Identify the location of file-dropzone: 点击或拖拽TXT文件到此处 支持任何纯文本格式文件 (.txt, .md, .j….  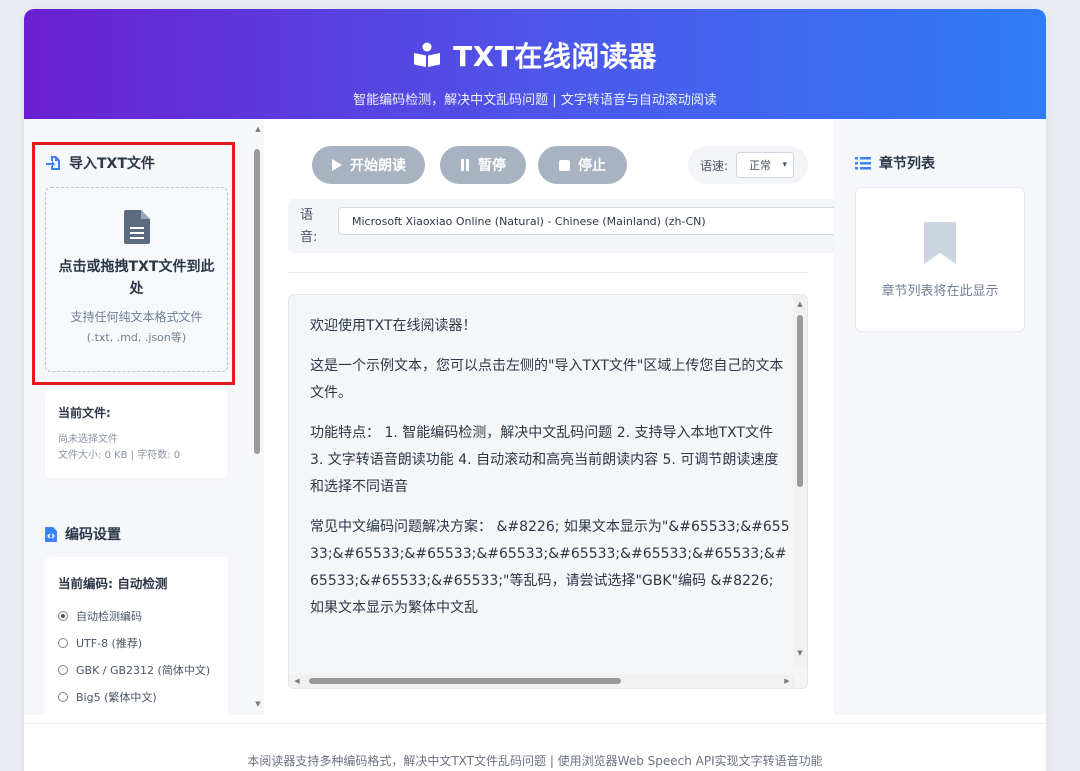
(136, 279).